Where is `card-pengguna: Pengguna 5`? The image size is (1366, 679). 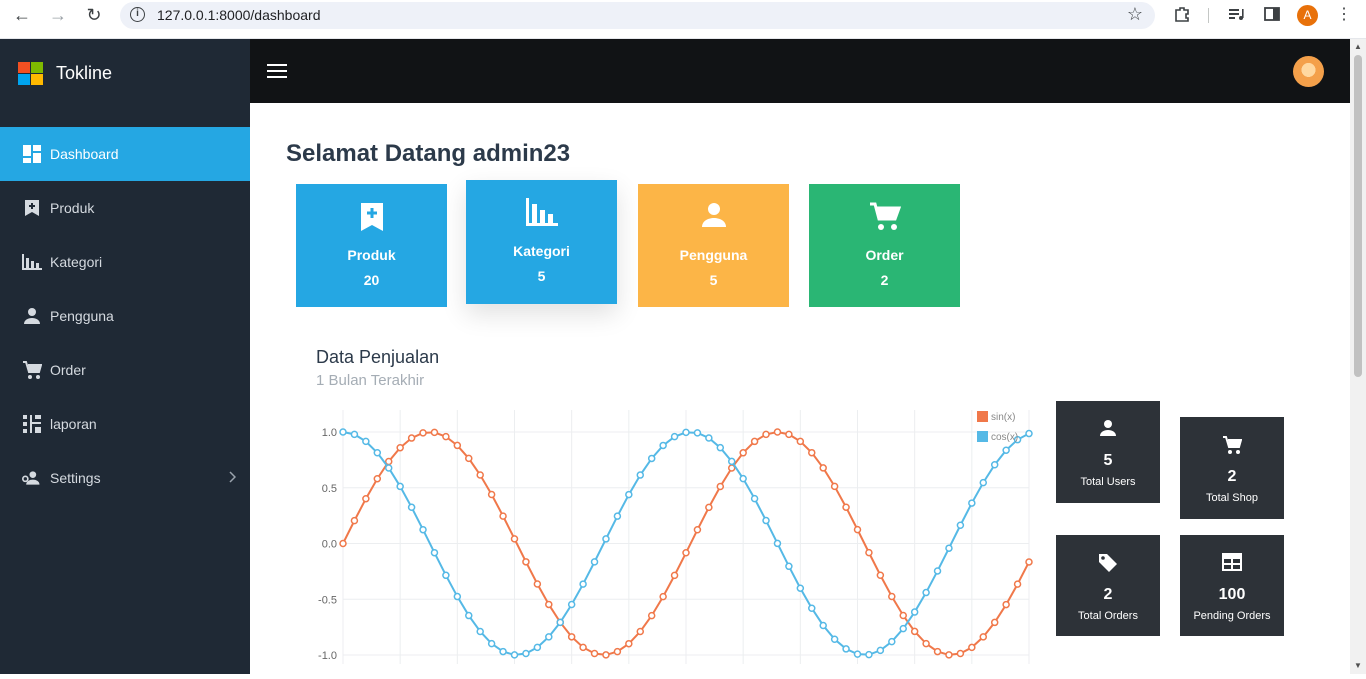 card-pengguna: Pengguna 5 is located at coordinates (713, 245).